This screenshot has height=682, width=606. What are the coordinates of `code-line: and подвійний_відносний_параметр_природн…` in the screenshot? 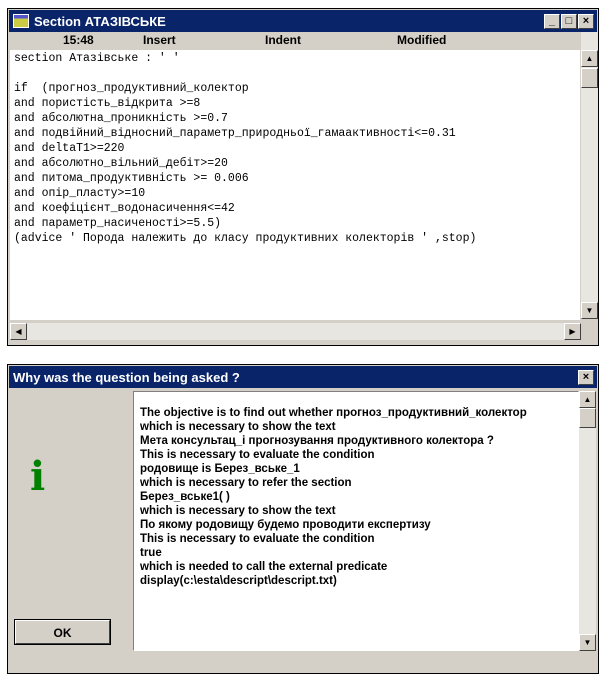 It's located at (235, 133).